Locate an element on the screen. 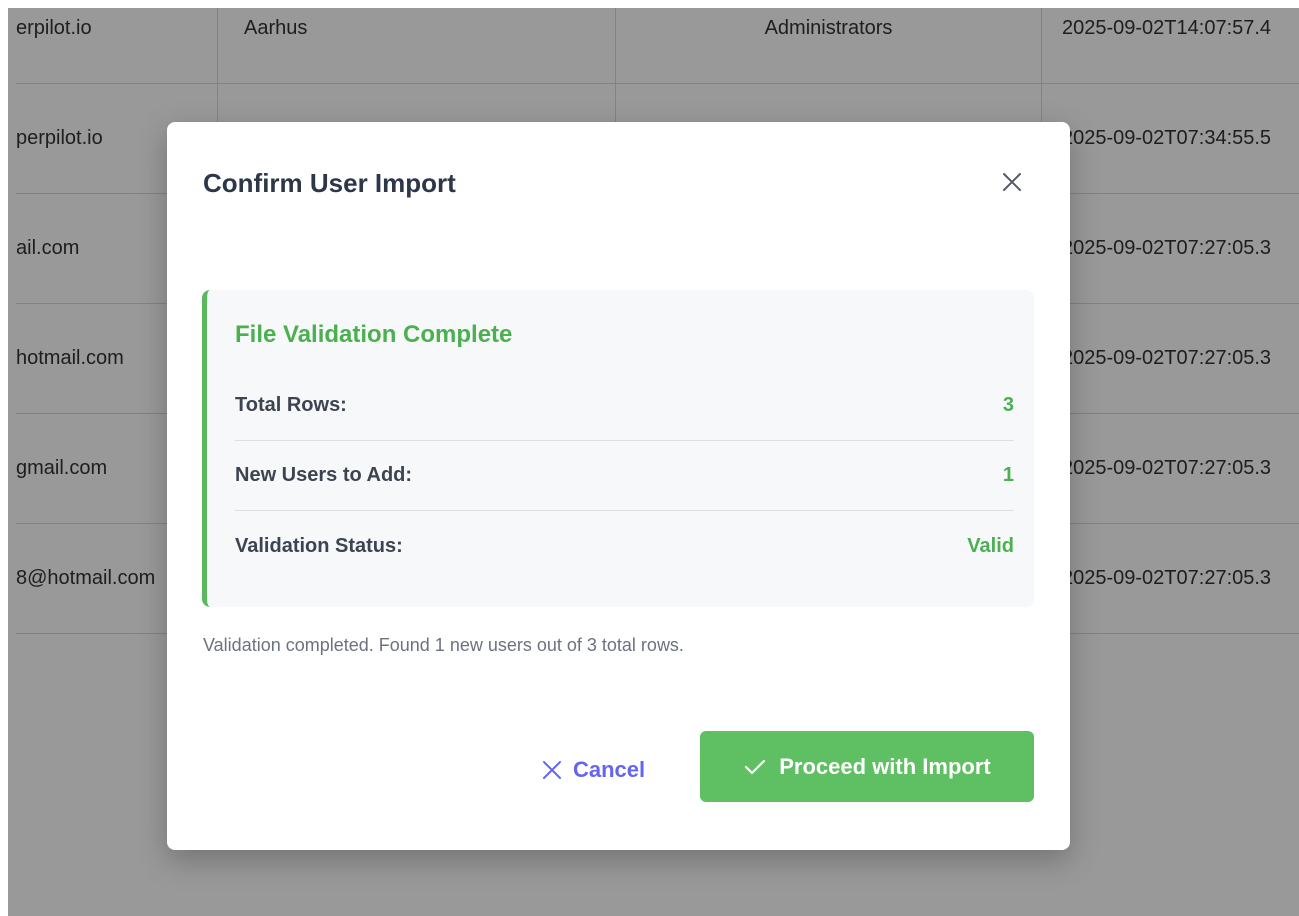 This screenshot has height=916, width=1299. panel-title: File Validation Complete is located at coordinates (374, 334).